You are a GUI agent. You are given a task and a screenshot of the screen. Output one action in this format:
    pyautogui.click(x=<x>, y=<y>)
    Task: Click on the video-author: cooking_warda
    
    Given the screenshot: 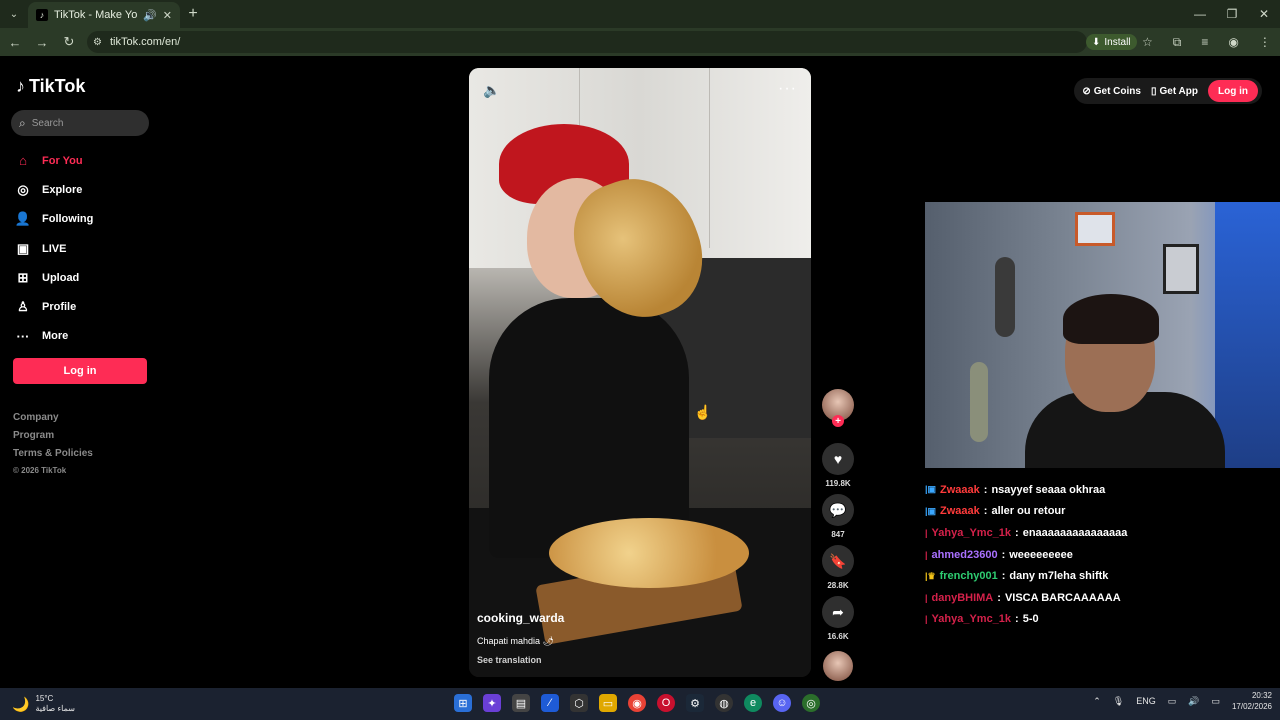 What is the action you would take?
    pyautogui.click(x=520, y=618)
    